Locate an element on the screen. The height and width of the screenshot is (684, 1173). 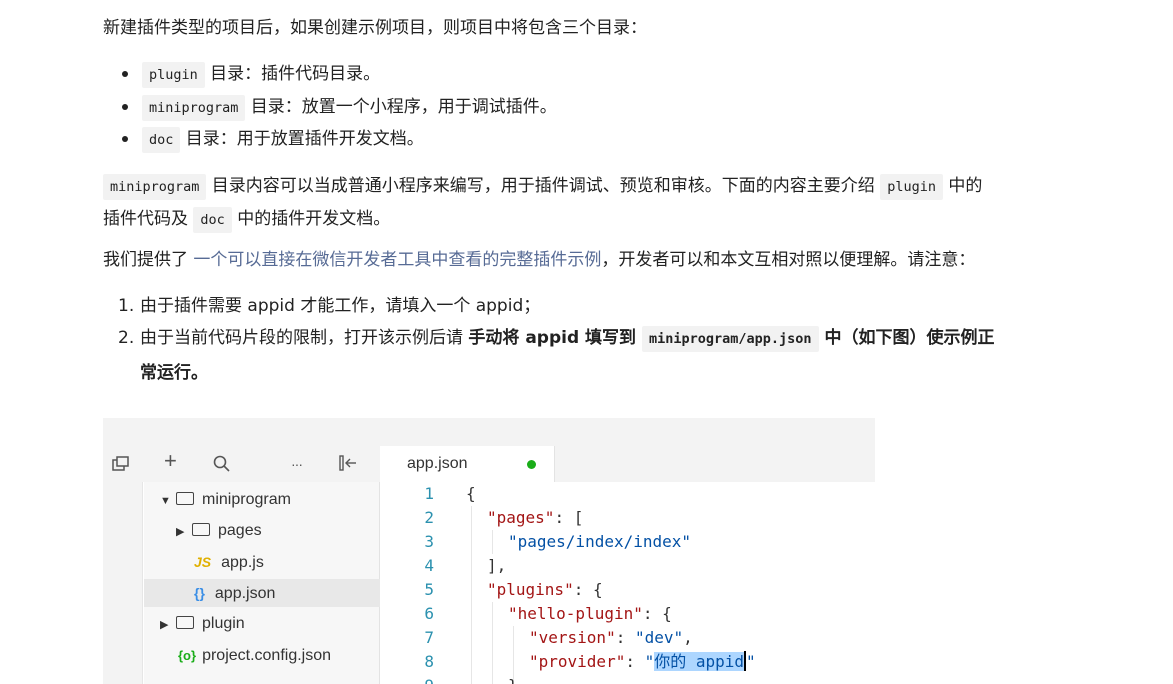
paragraph-text: 中的 is located at coordinates (963, 186).